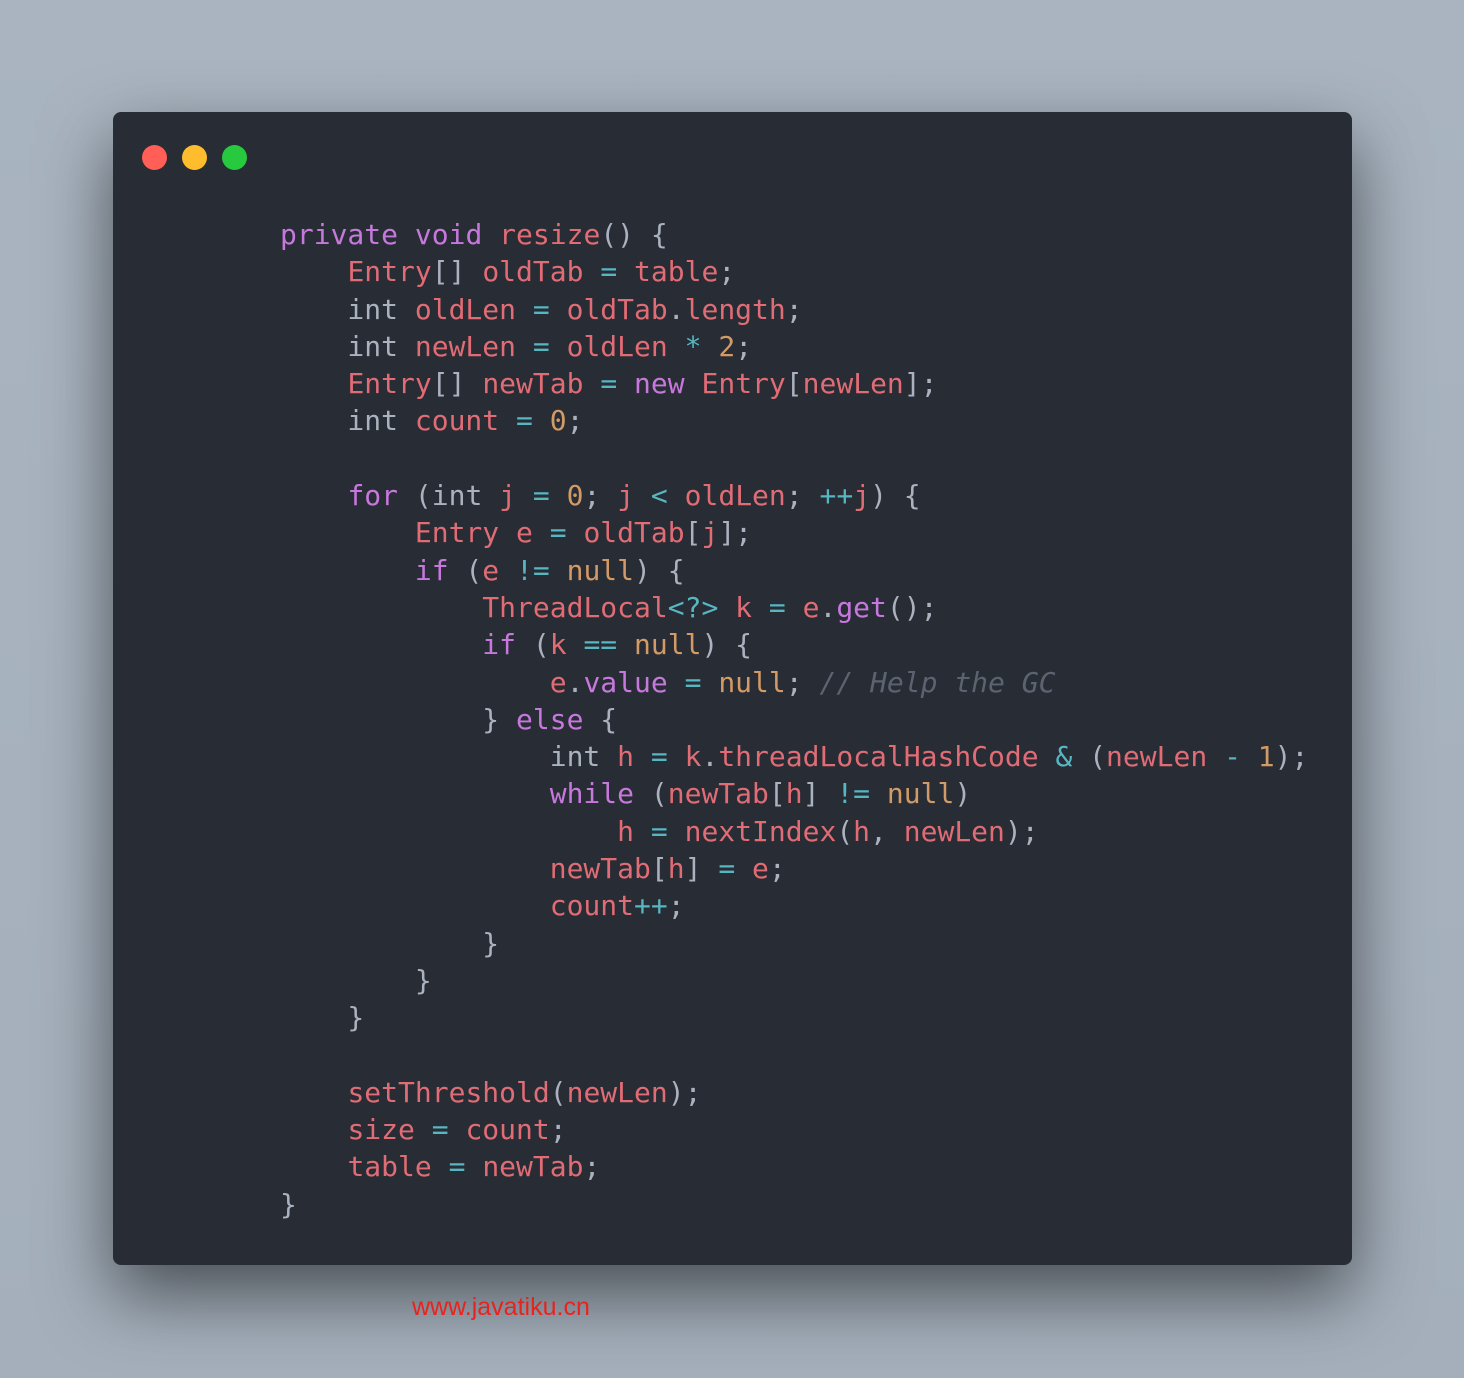  Describe the element at coordinates (794, 644) in the screenshot. I see `code-line: if (k == null) {` at that location.